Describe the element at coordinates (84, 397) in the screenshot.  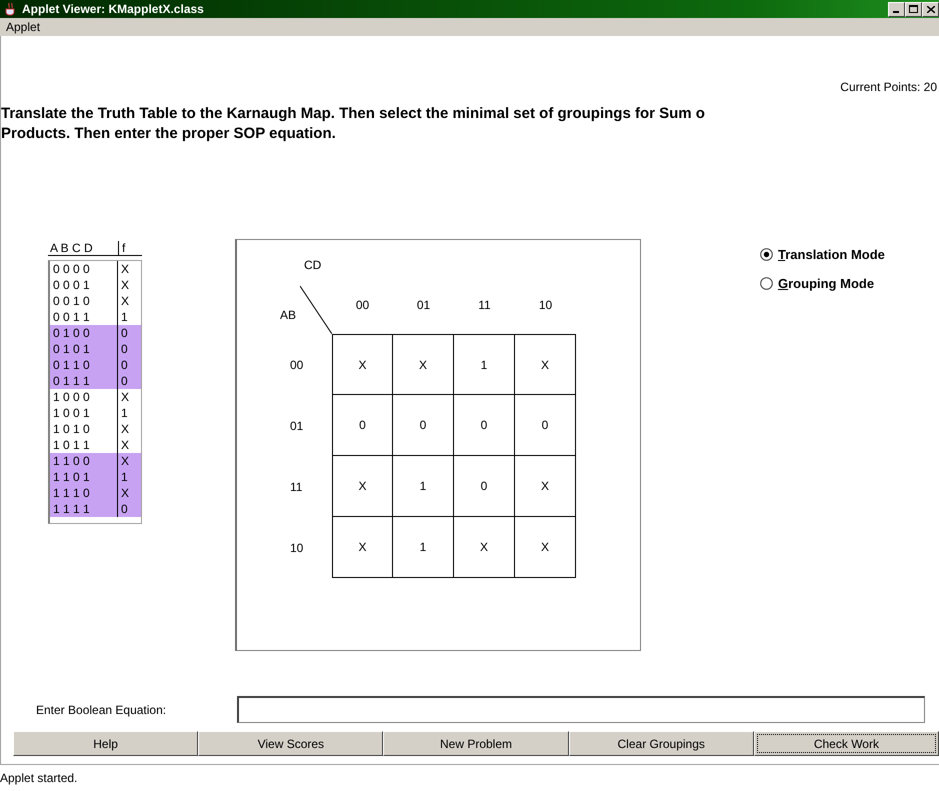
I see `table-cell: 1 0 0 0` at that location.